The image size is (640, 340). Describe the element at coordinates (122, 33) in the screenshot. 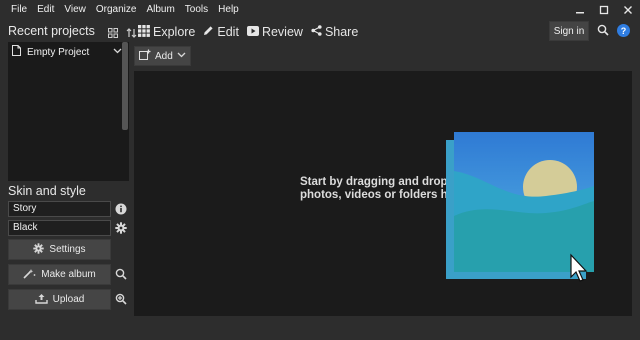

I see `recent-projects-tools` at that location.